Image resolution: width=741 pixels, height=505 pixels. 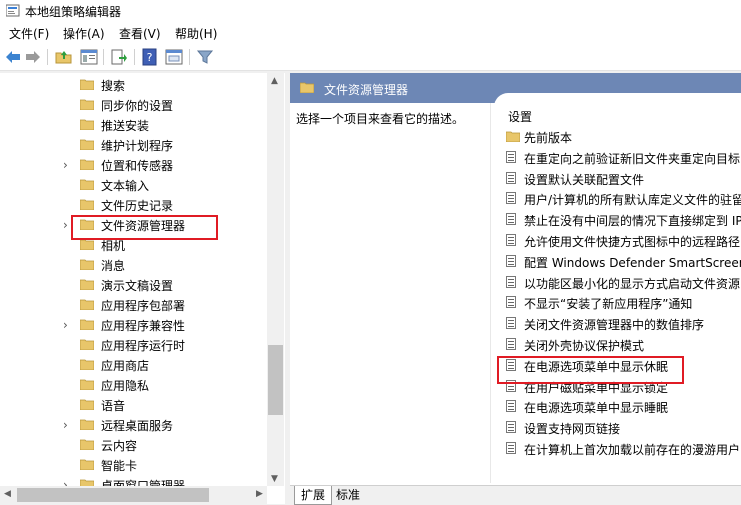 What do you see at coordinates (140, 33) in the screenshot?
I see `menu-view: 查看(V)` at bounding box center [140, 33].